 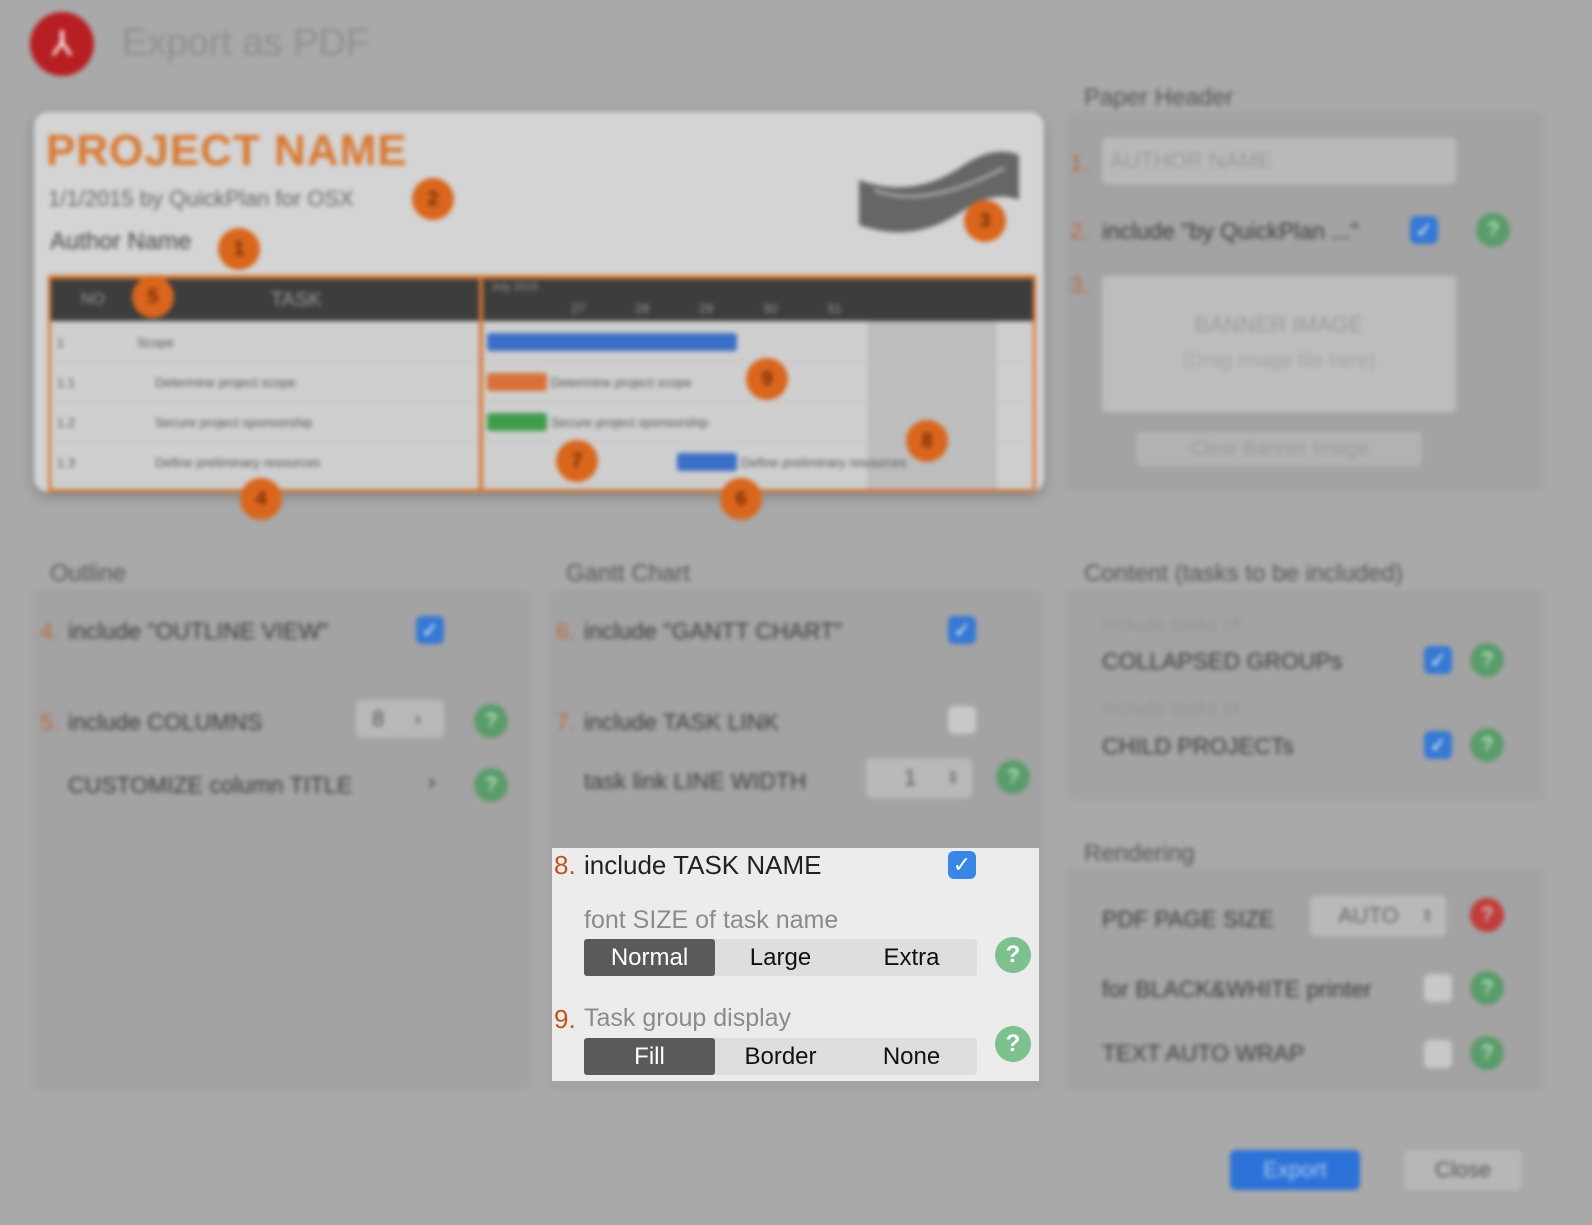 What do you see at coordinates (910, 777) in the screenshot?
I see `link-width-value: 1` at bounding box center [910, 777].